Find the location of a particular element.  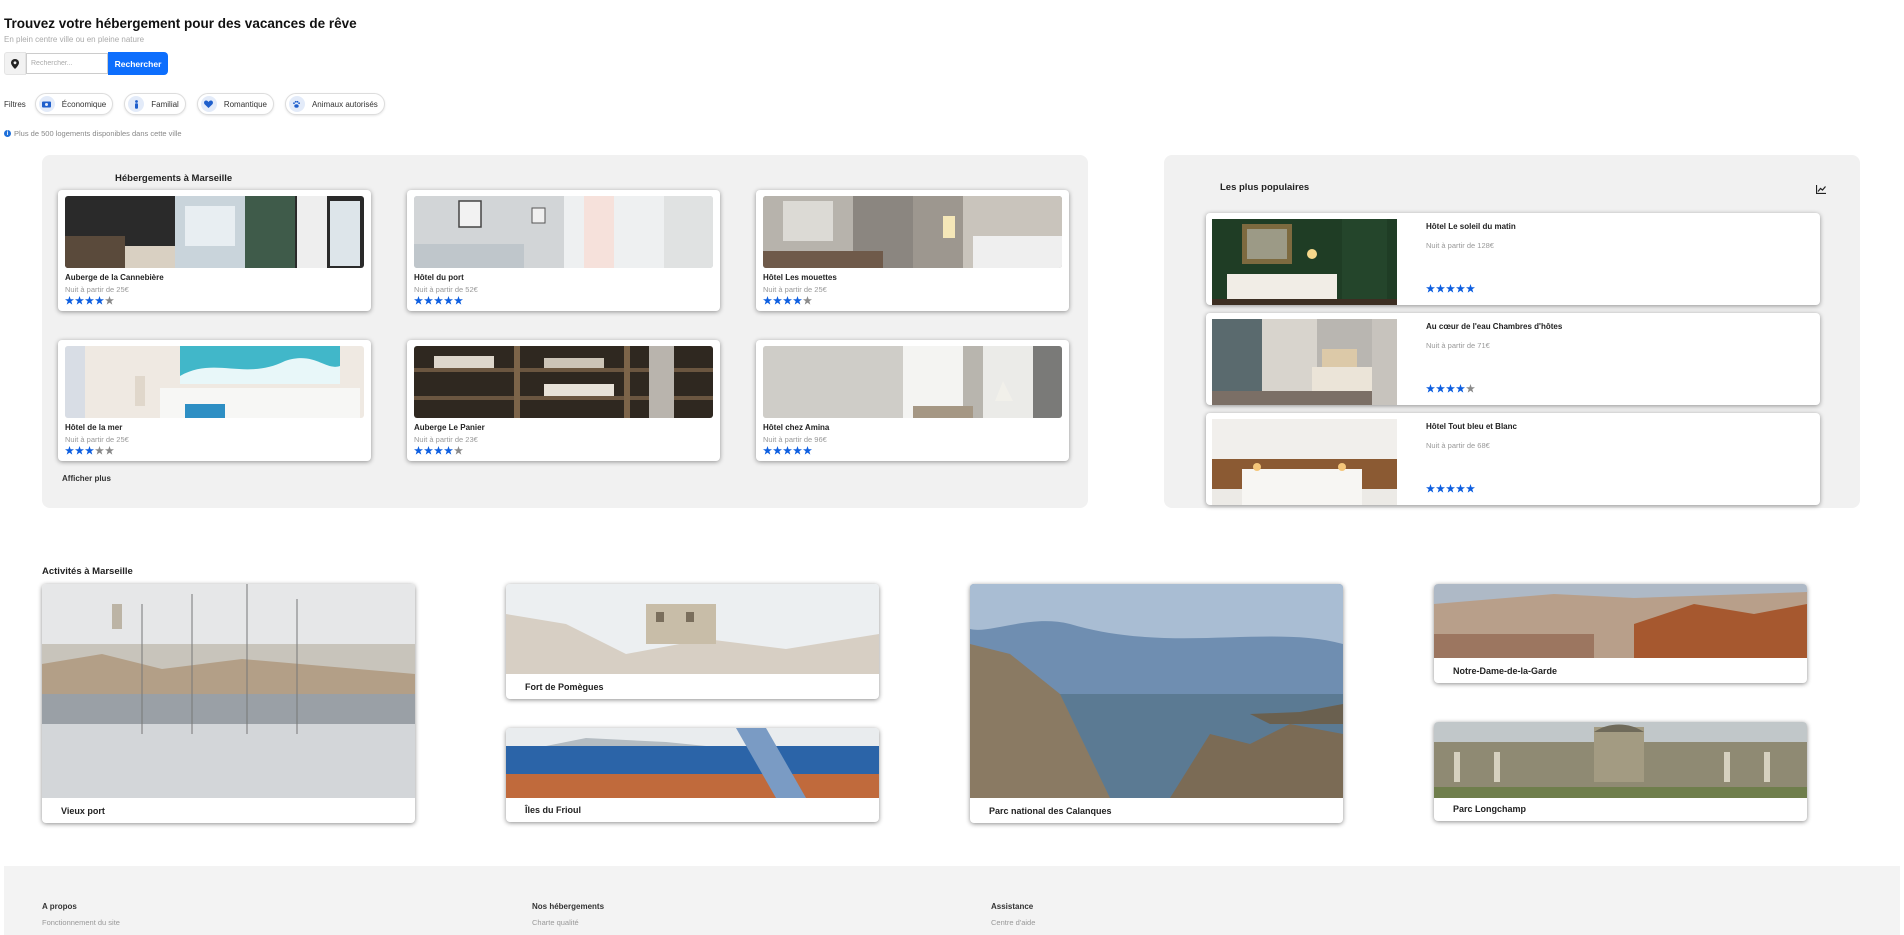

footer-heading: A propos is located at coordinates (59, 906).